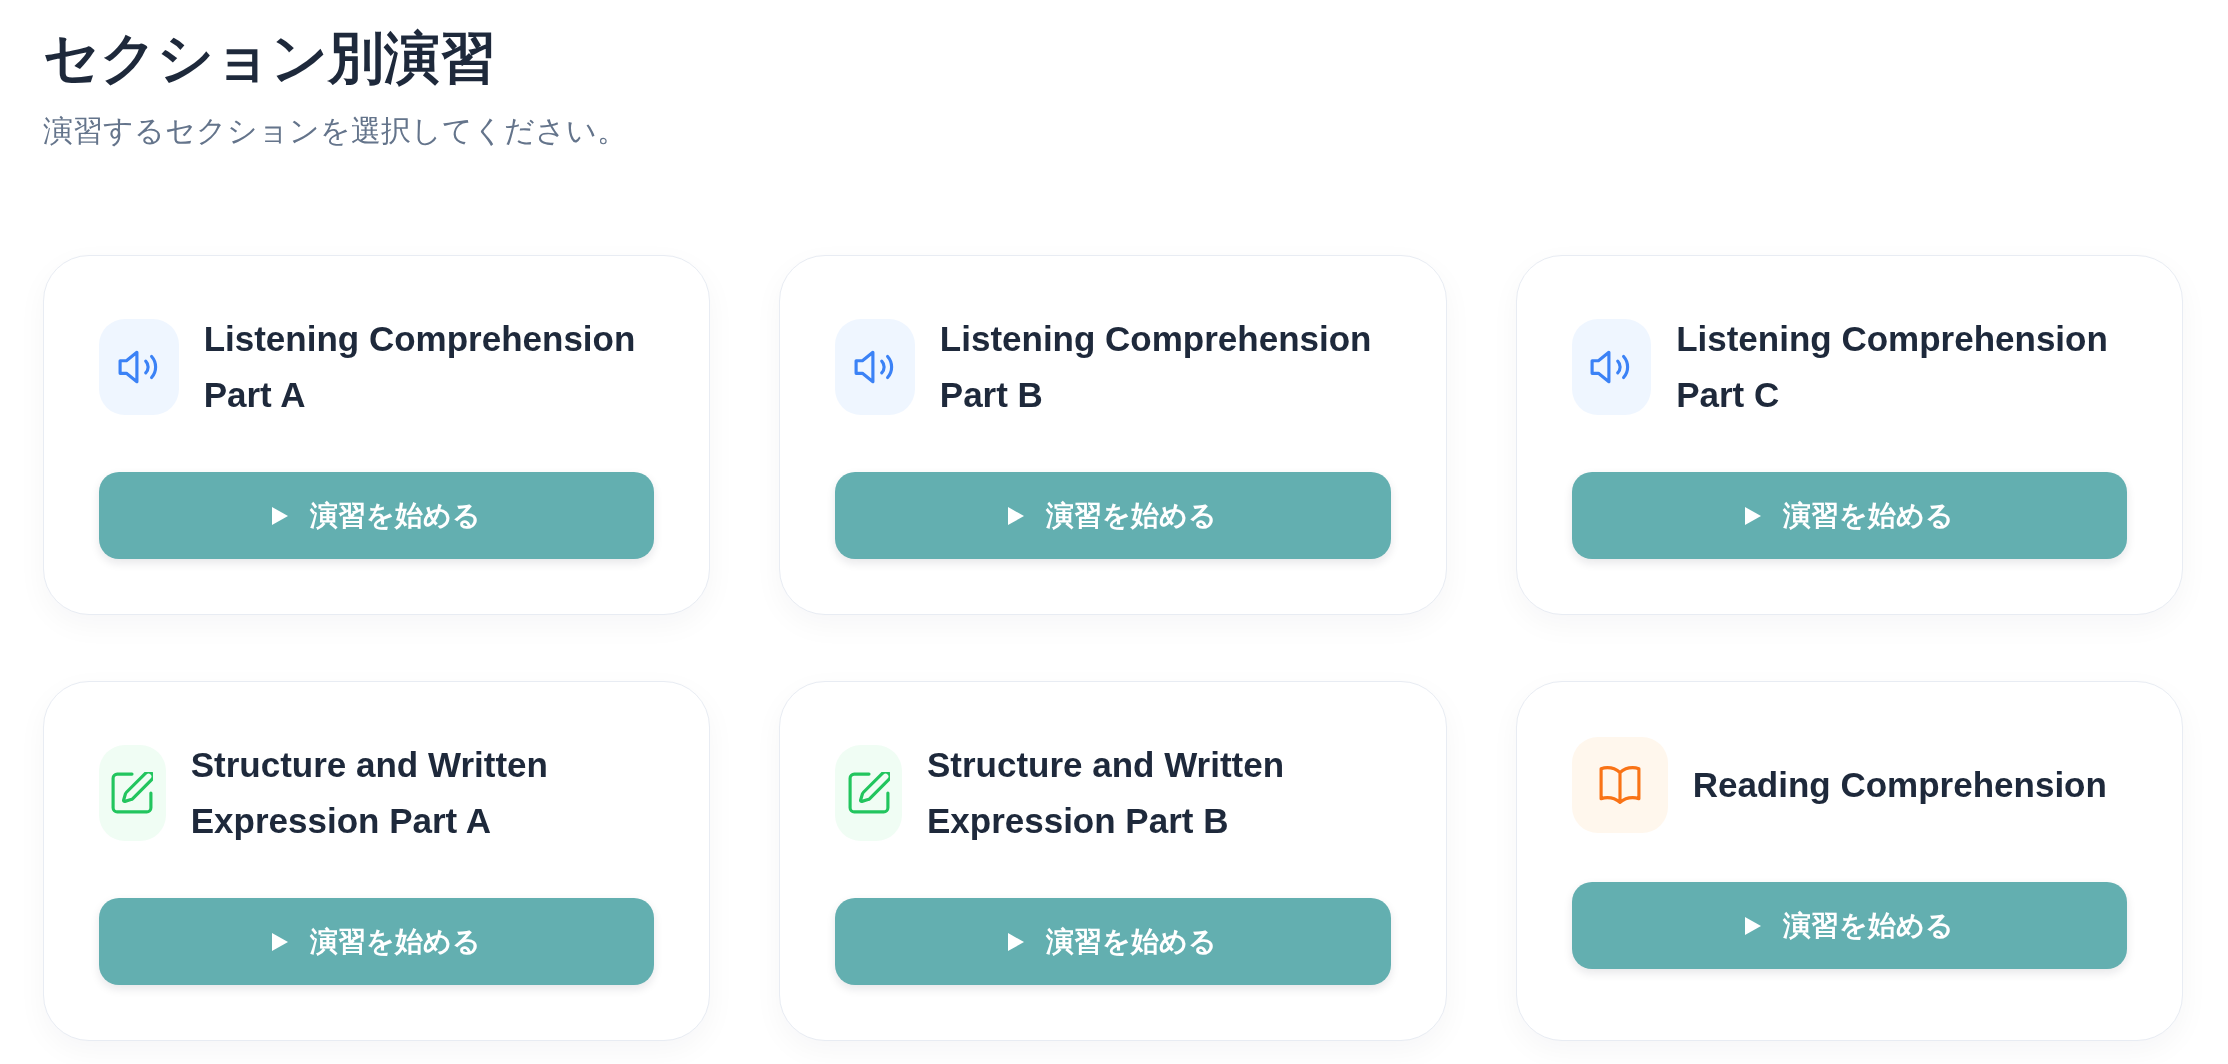  Describe the element at coordinates (420, 367) in the screenshot. I see `section-title: Listening Comprehension Part A` at that location.